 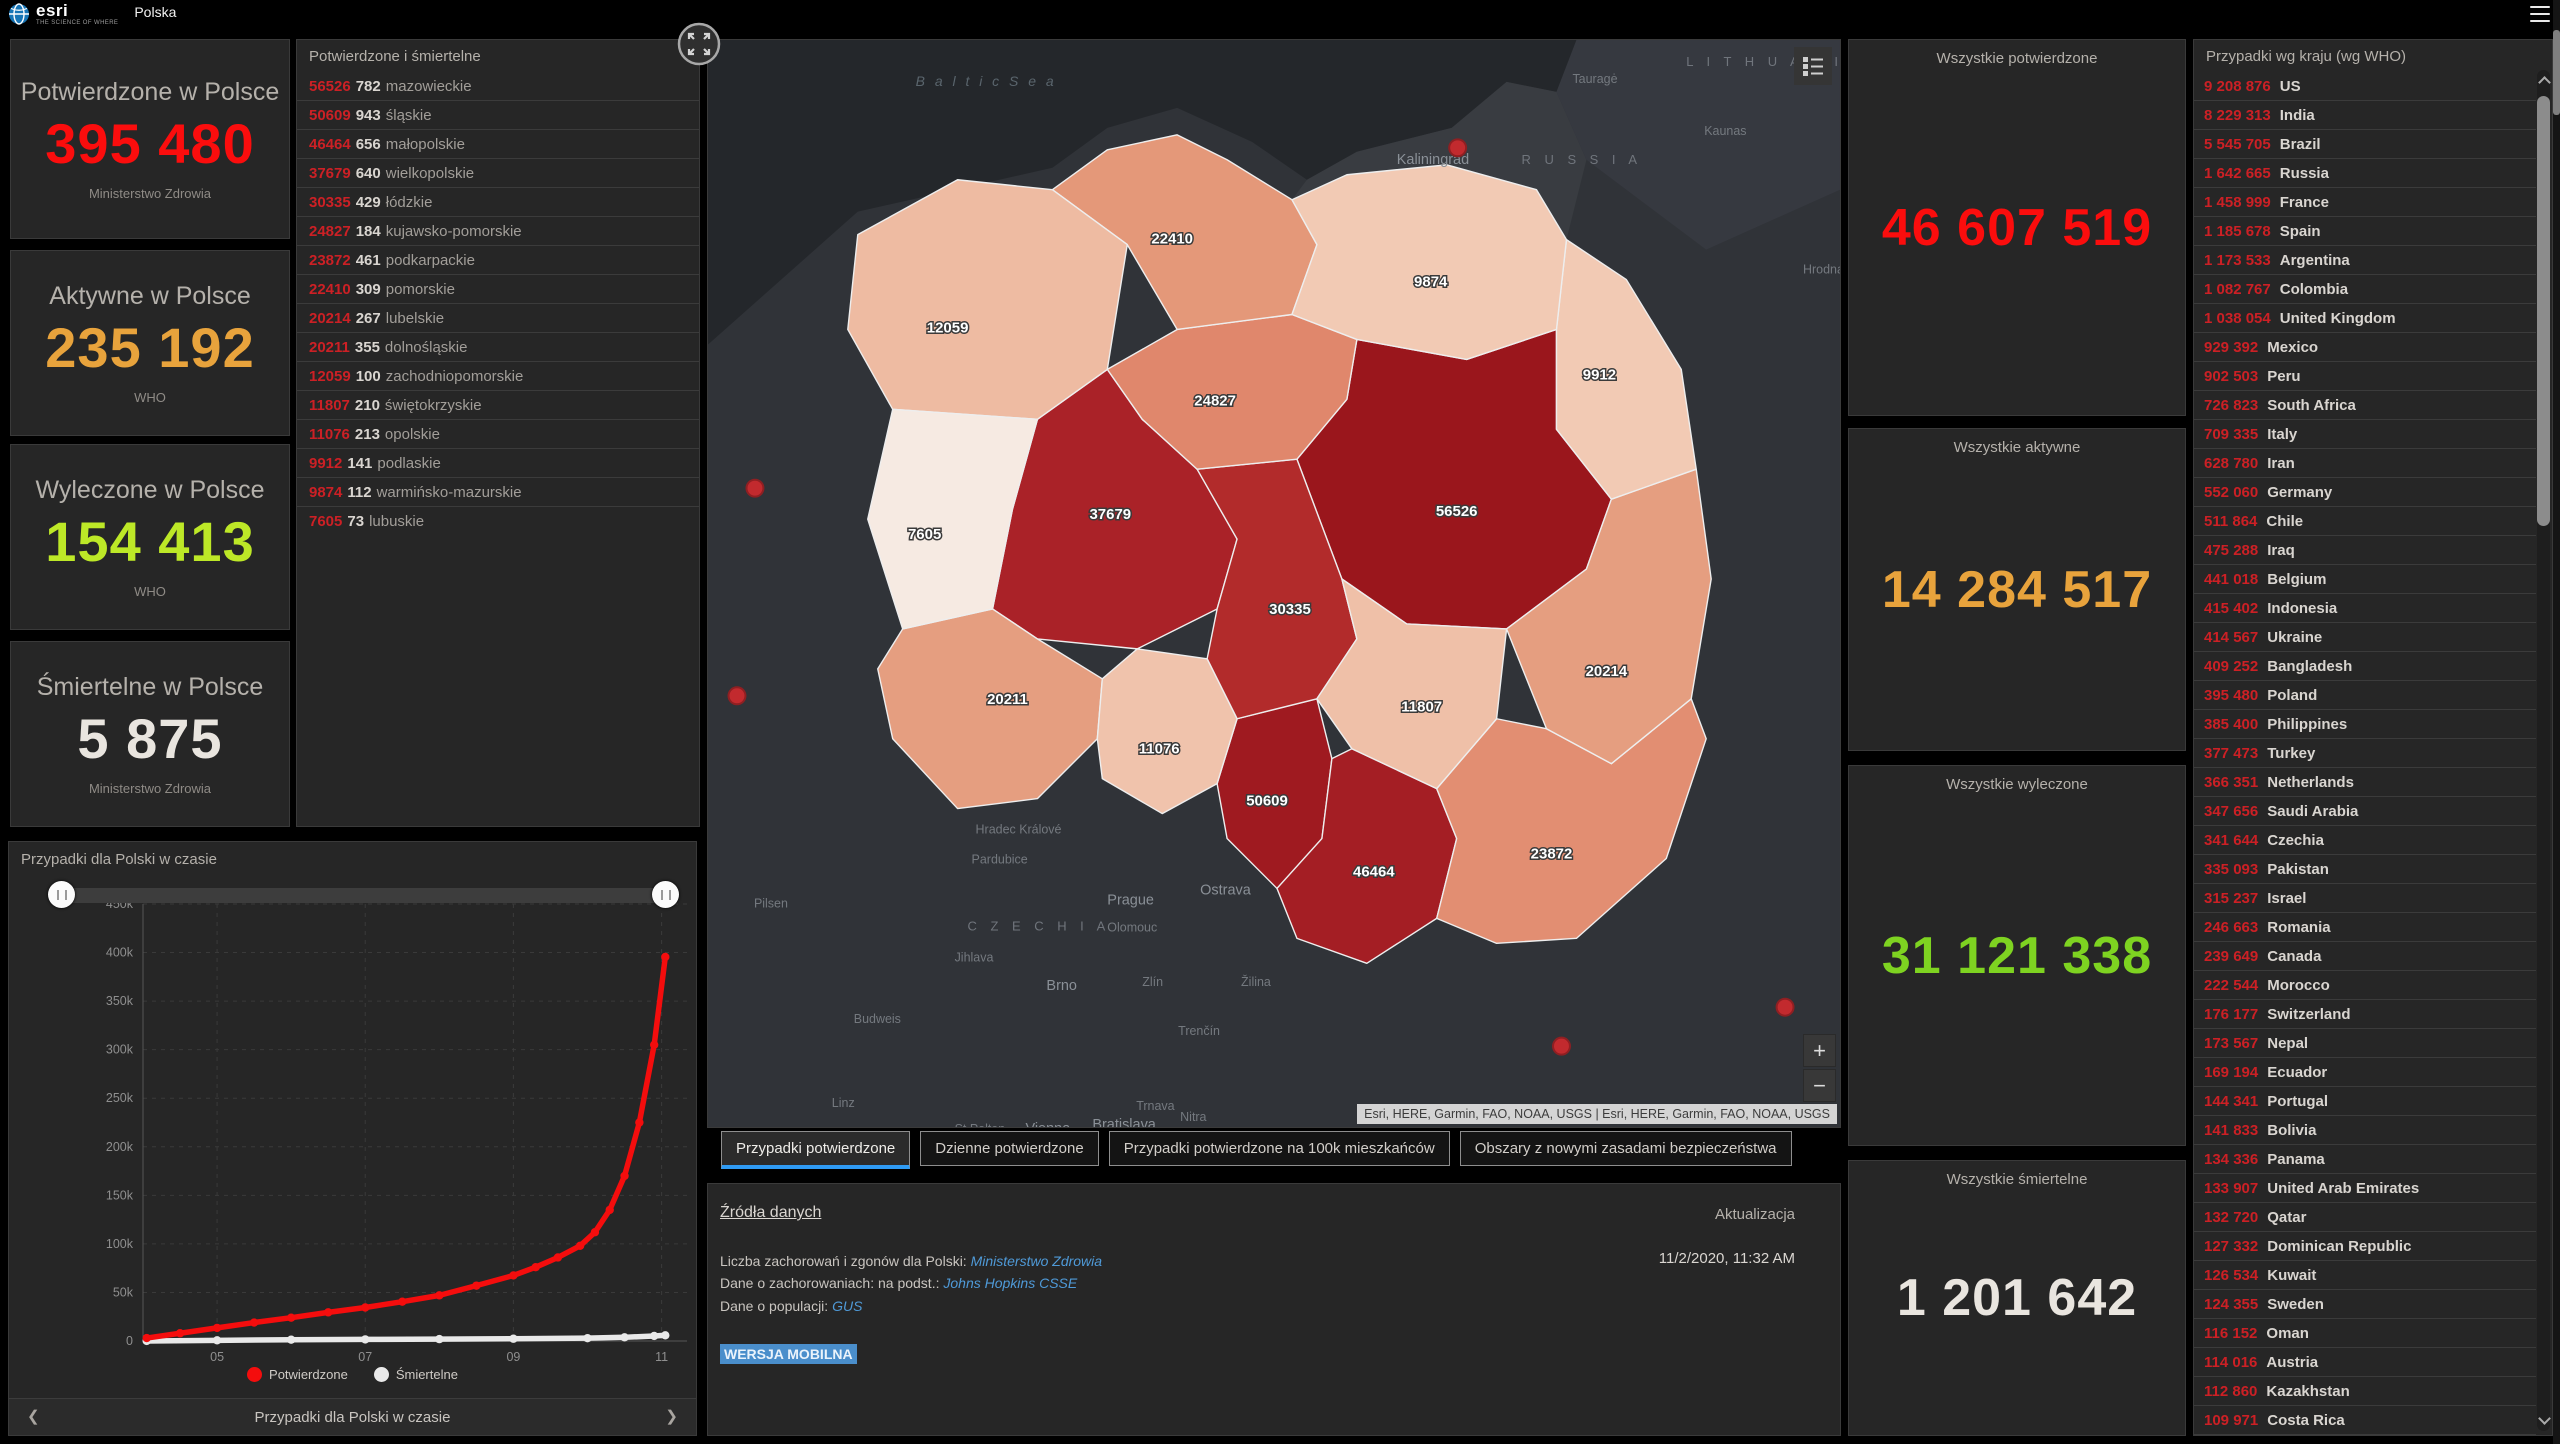 I want to click on list-item: 116 152 Oman, so click(x=2365, y=1332).